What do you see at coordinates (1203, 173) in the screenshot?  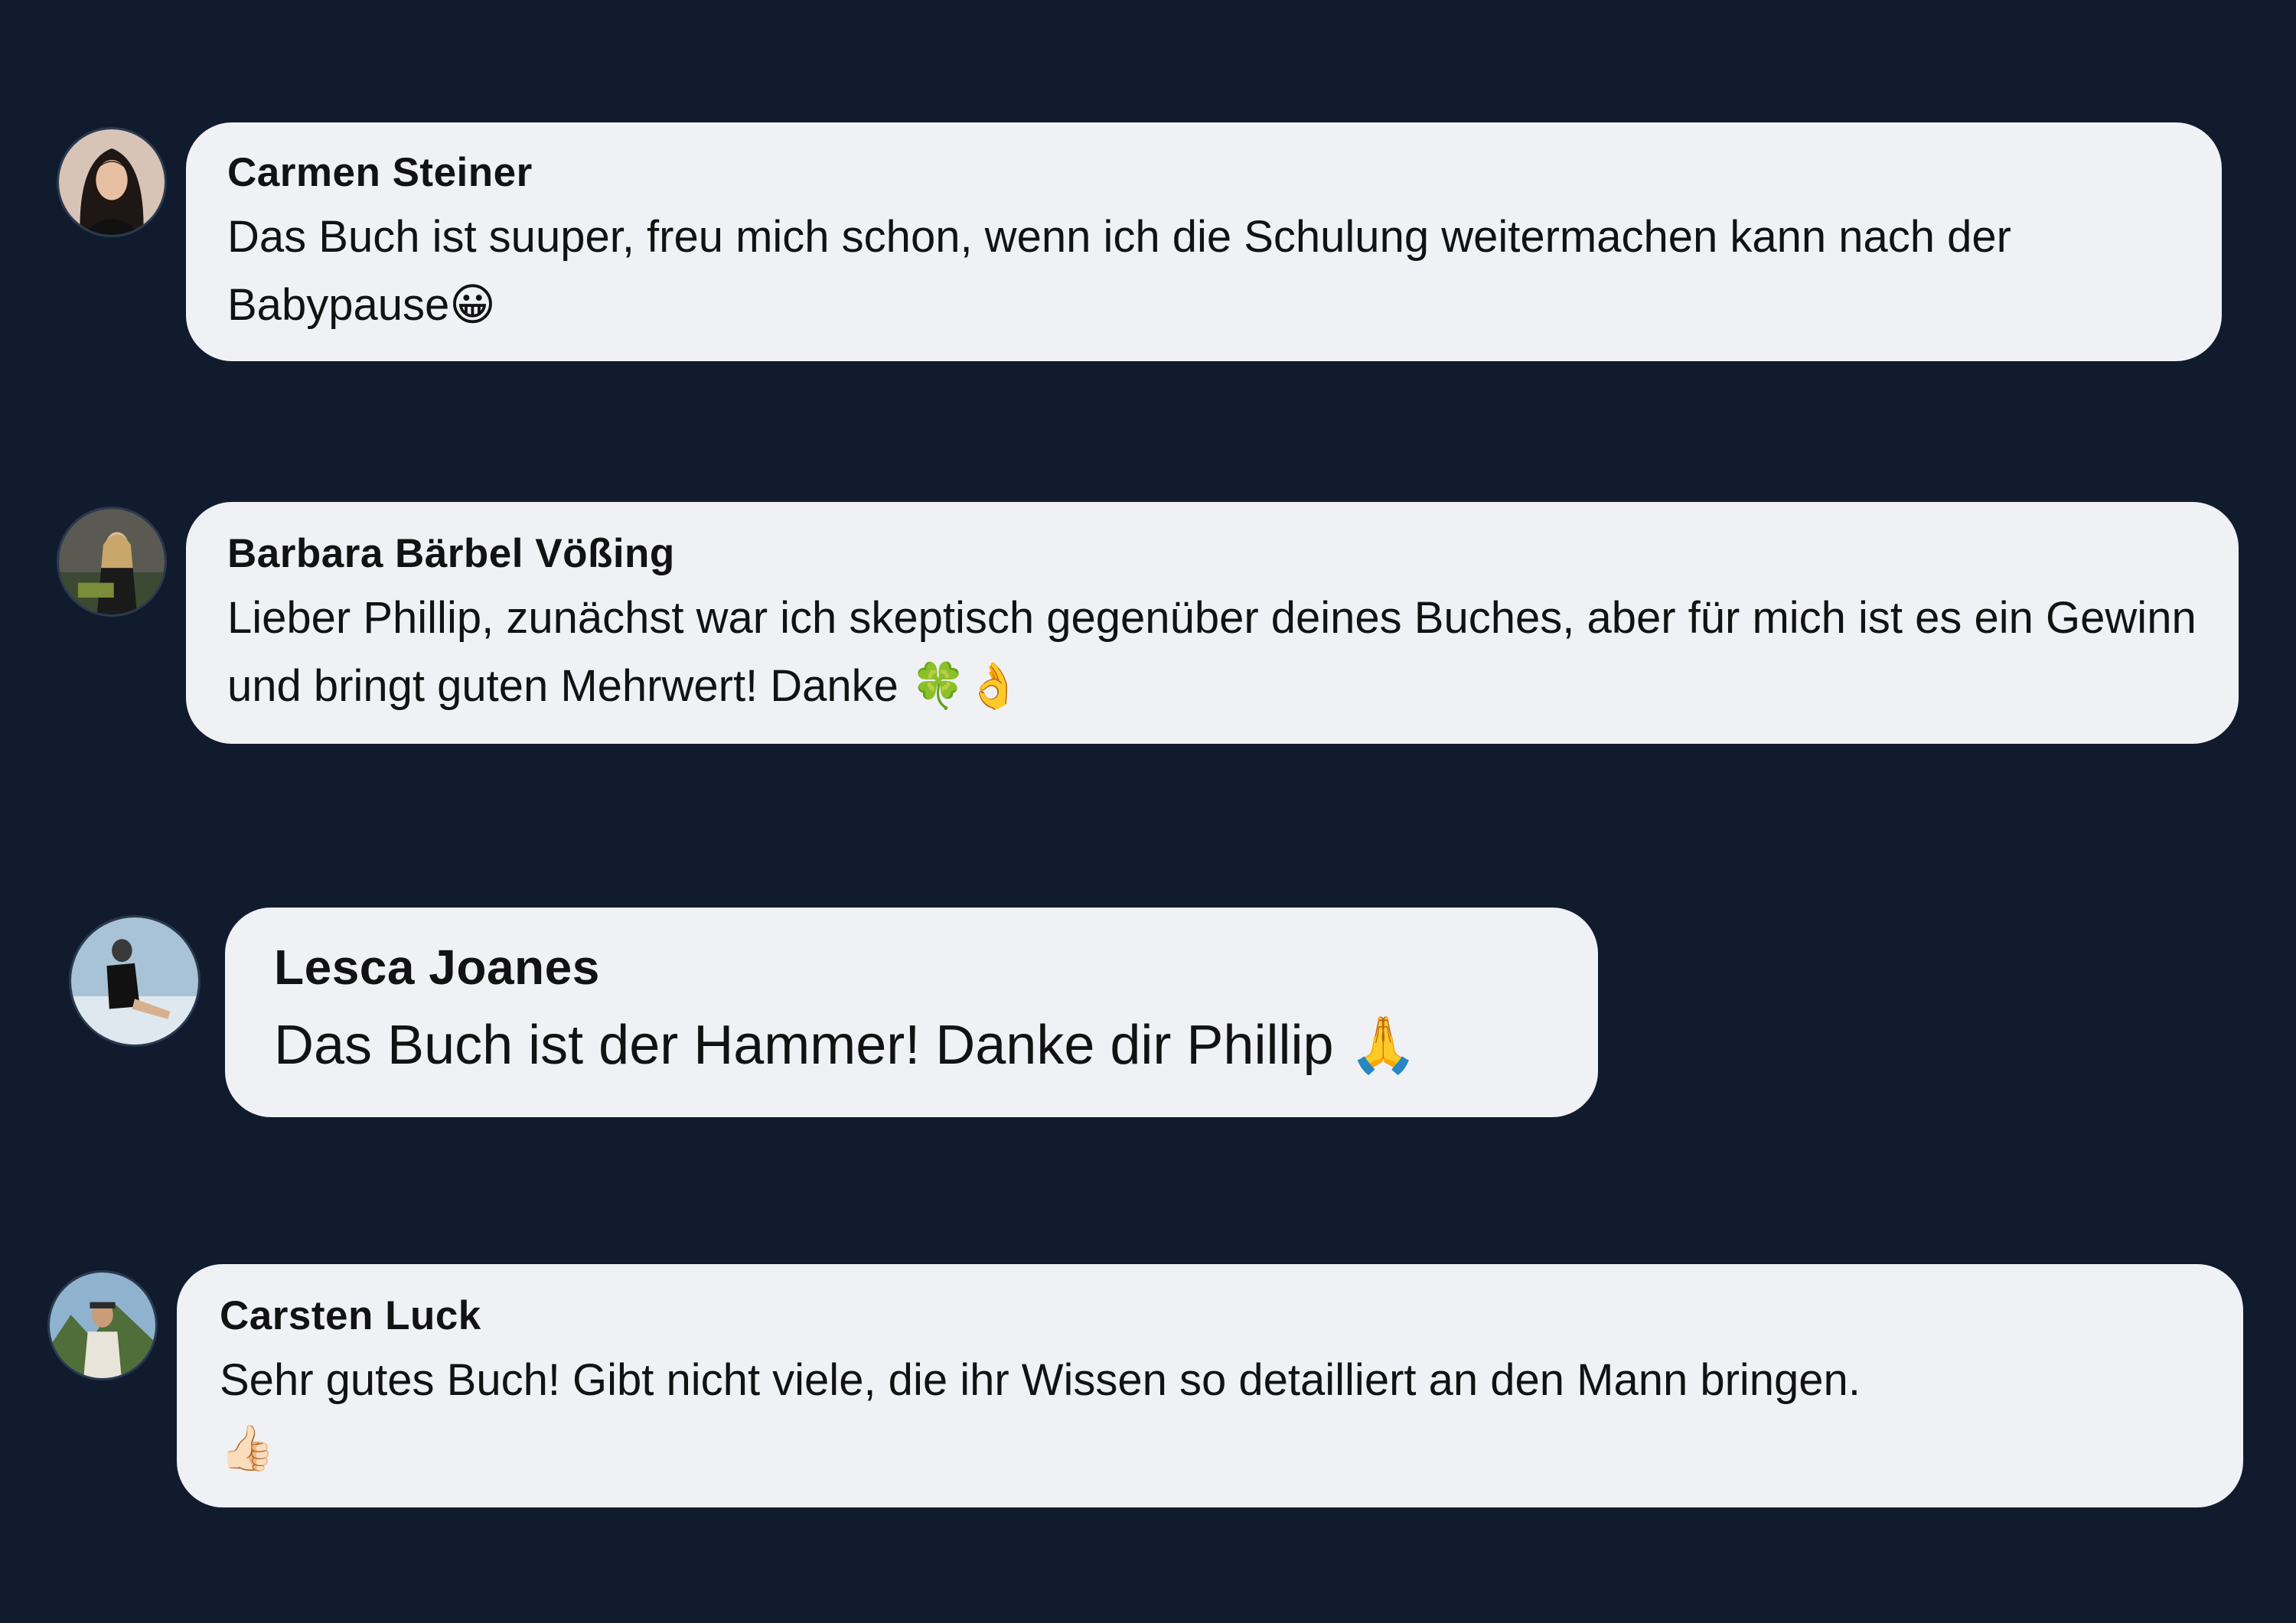 I see `comment-author: Carmen Steiner` at bounding box center [1203, 173].